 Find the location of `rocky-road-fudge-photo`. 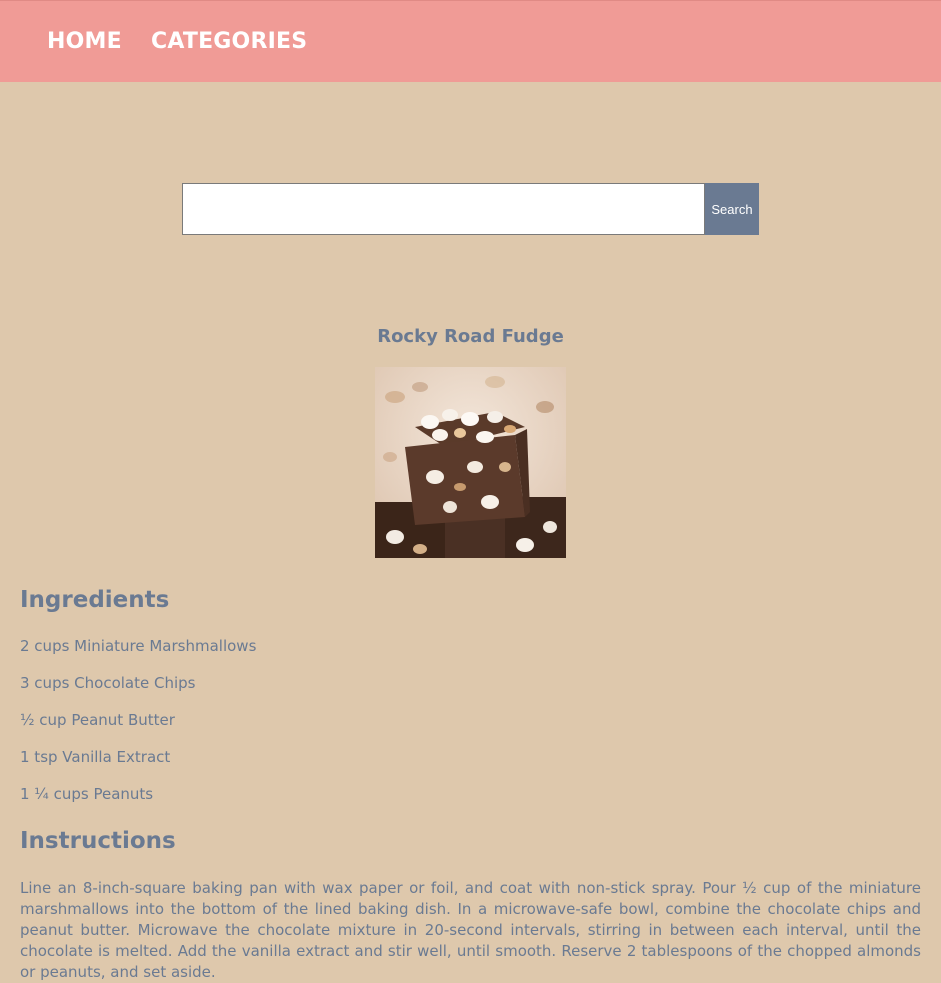

rocky-road-fudge-photo is located at coordinates (470, 462).